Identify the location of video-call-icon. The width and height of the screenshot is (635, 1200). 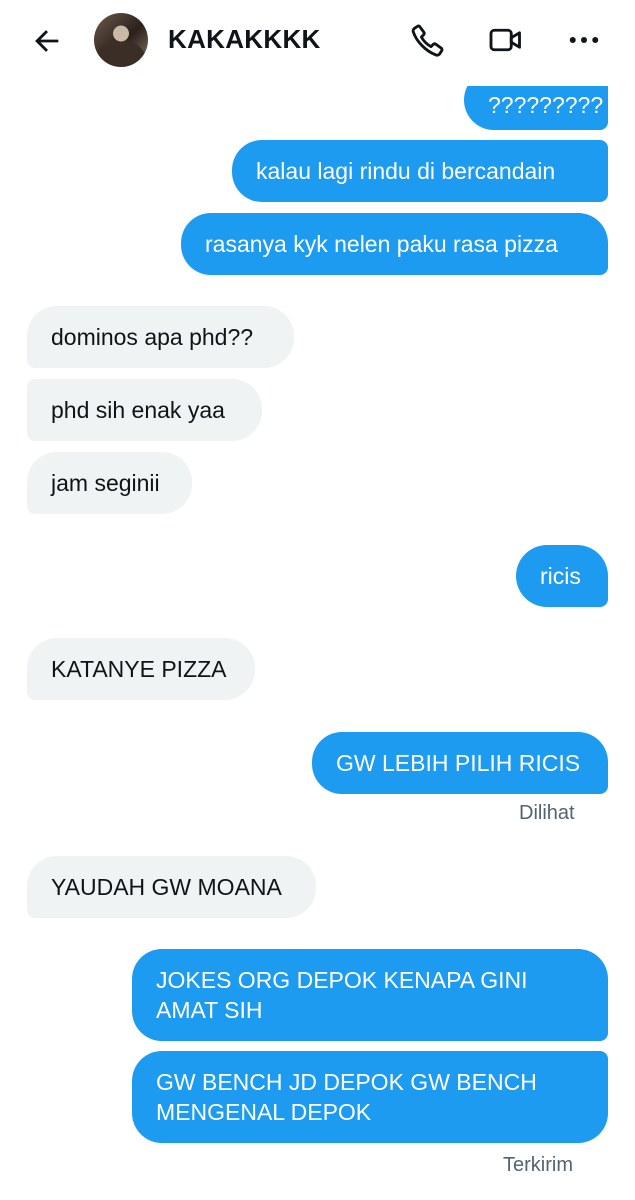
(506, 40).